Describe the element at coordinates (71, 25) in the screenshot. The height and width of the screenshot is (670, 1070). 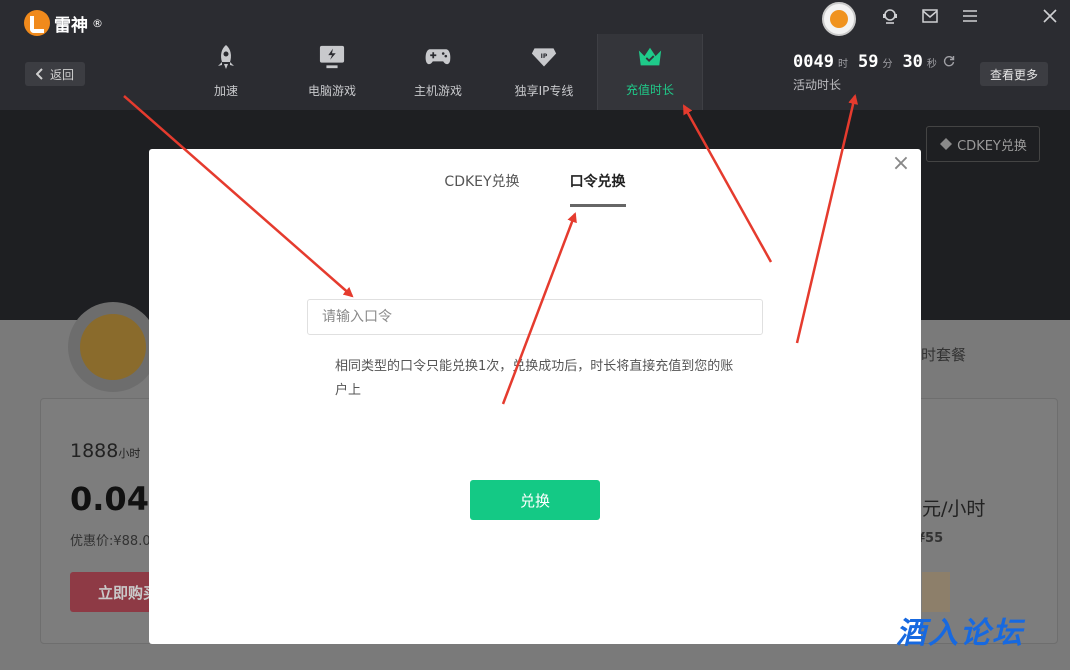
I see `logo-text: 雷神` at that location.